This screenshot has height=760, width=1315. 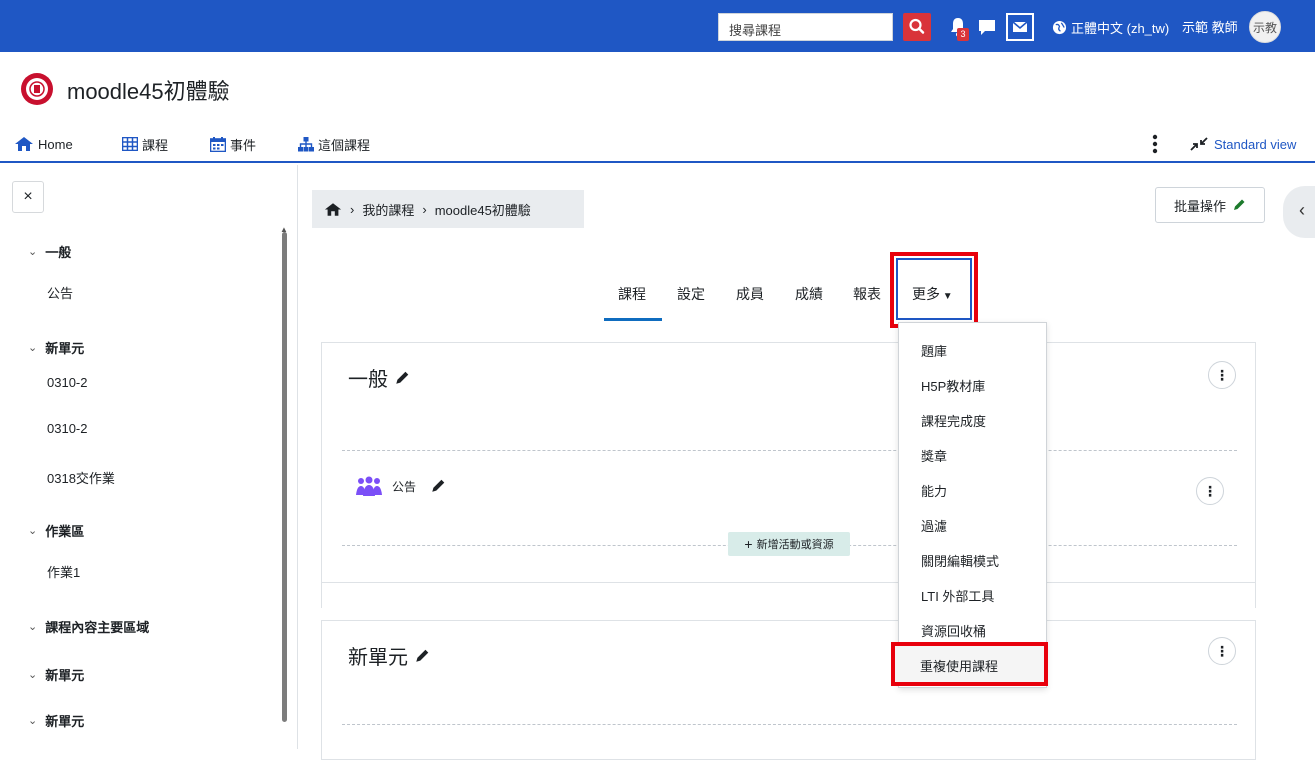 I want to click on activity-name: 公告, so click(x=404, y=486).